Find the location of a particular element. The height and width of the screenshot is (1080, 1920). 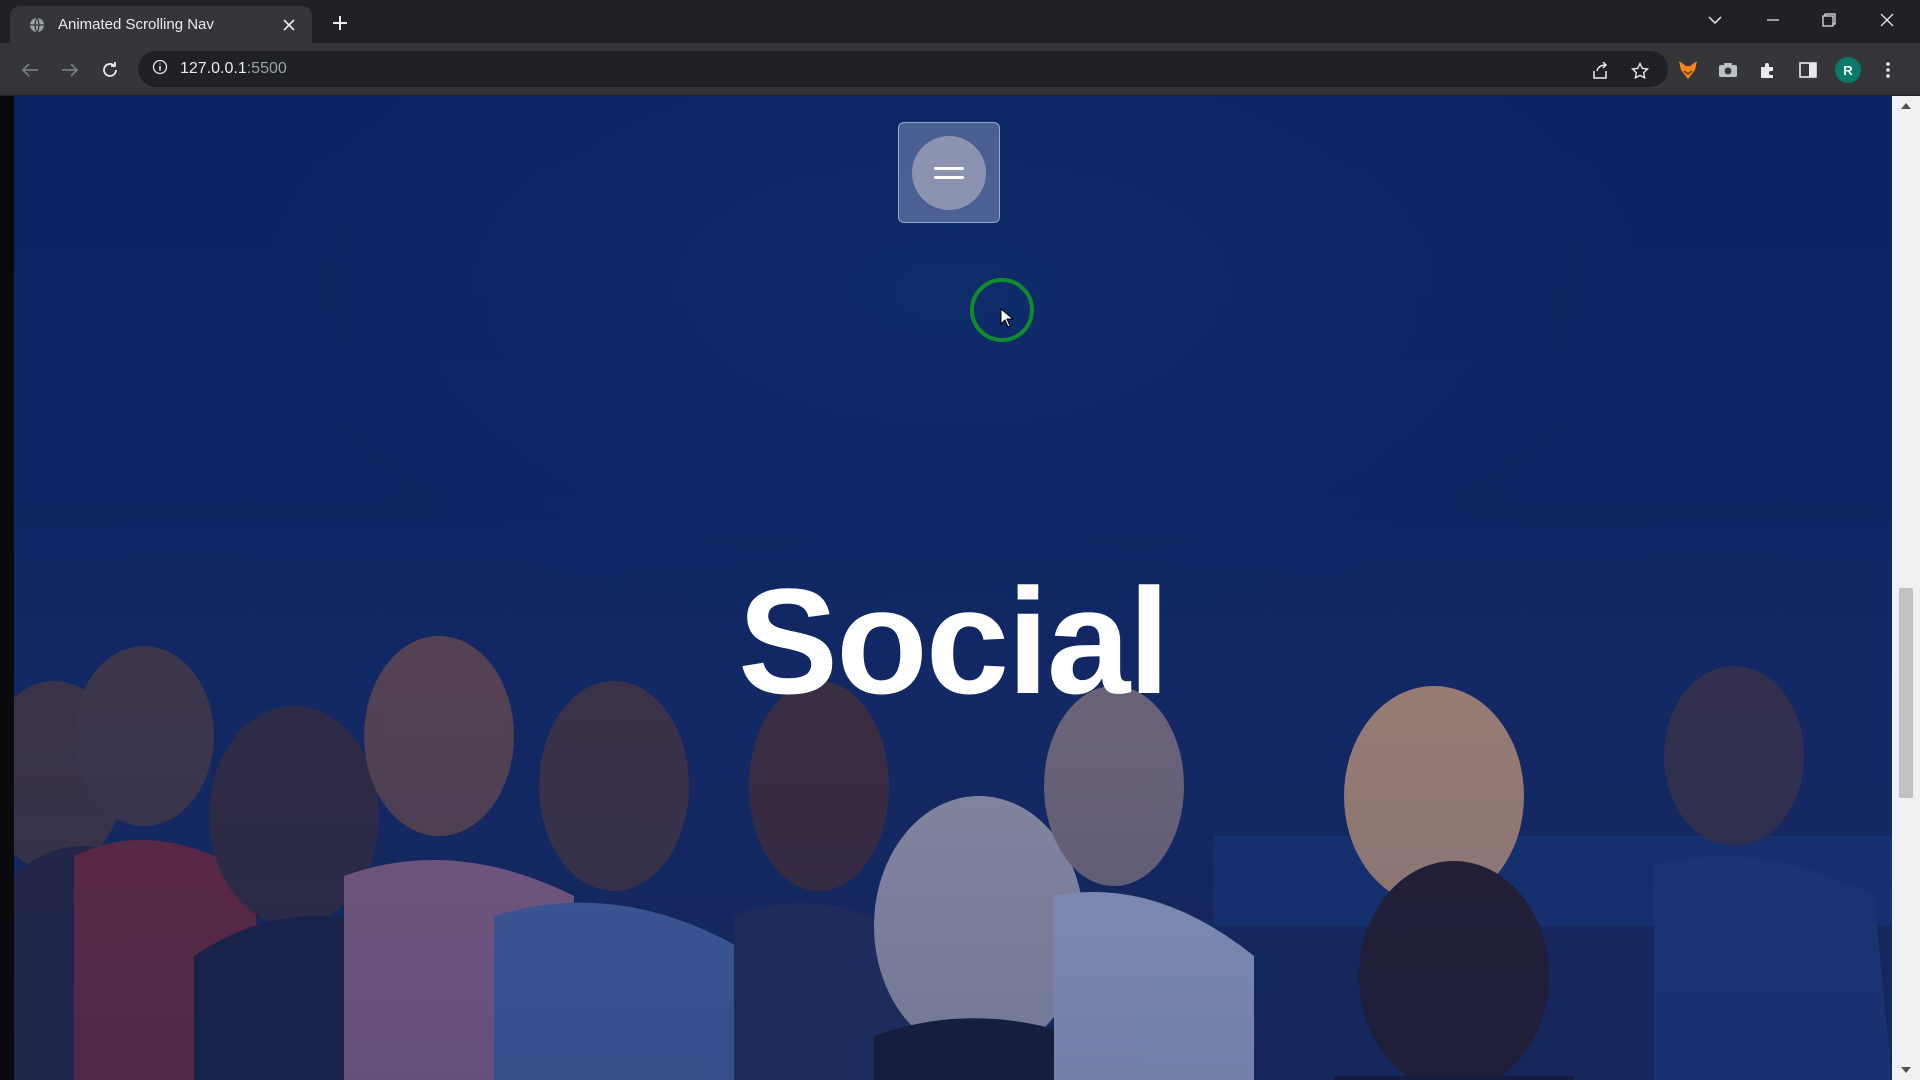

url-port: :5500 is located at coordinates (266, 68).